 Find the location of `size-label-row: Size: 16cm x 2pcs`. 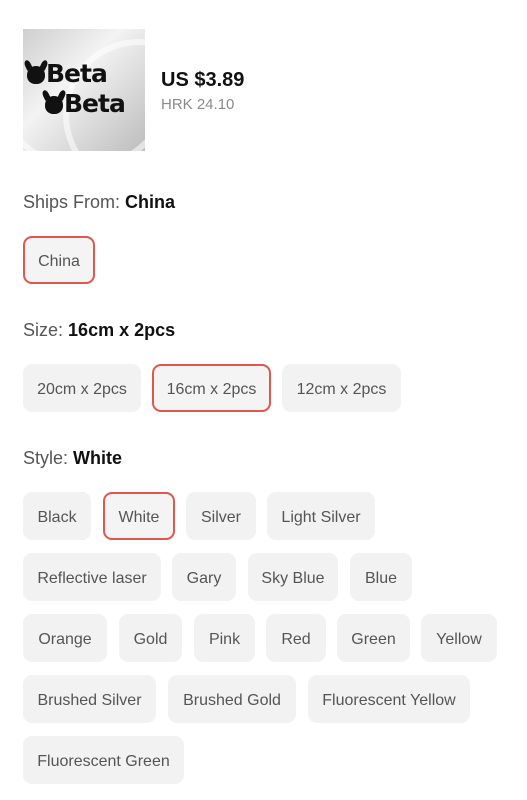

size-label-row: Size: 16cm x 2pcs is located at coordinates (99, 330).